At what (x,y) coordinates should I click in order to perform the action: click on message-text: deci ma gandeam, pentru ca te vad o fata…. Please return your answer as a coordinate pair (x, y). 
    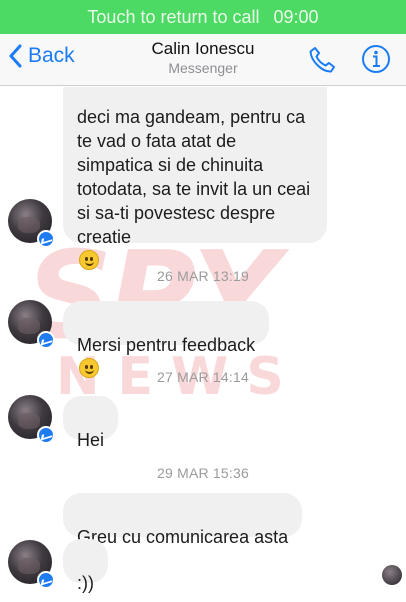
    Looking at the image, I should click on (194, 177).